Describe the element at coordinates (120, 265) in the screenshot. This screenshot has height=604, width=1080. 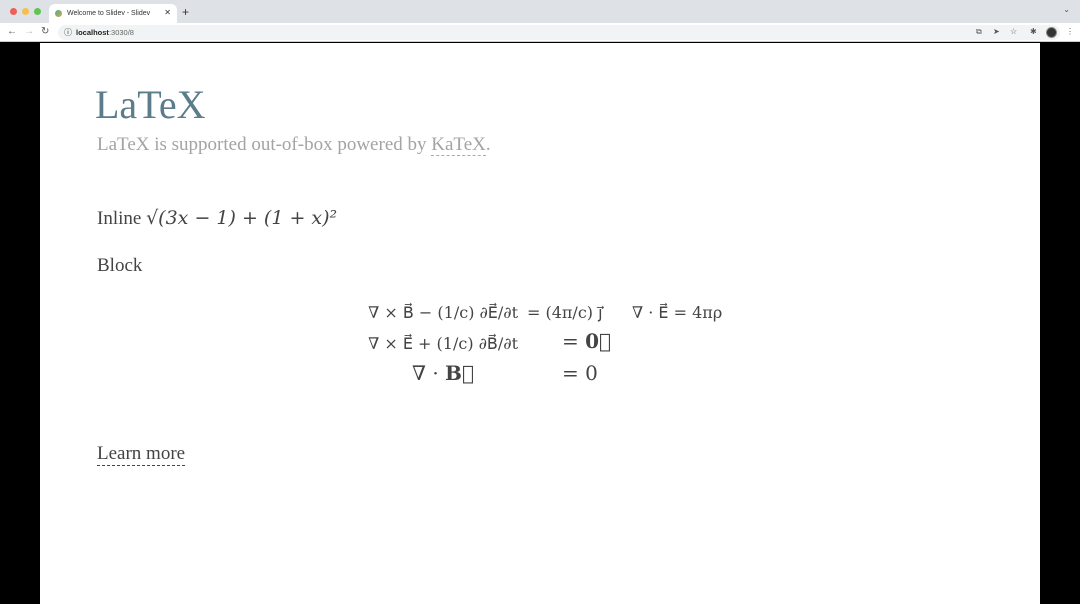
I see `block-label: Block` at that location.